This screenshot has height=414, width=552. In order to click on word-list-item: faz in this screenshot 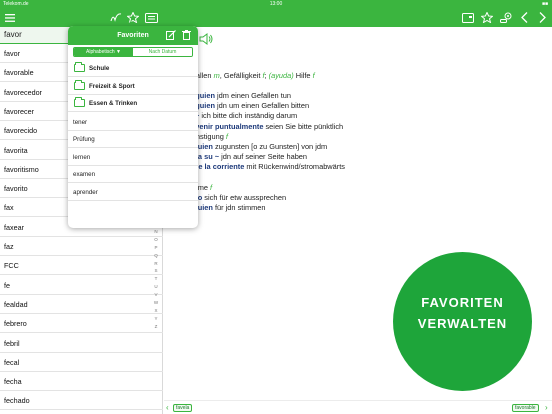, I will do `click(81, 246)`.